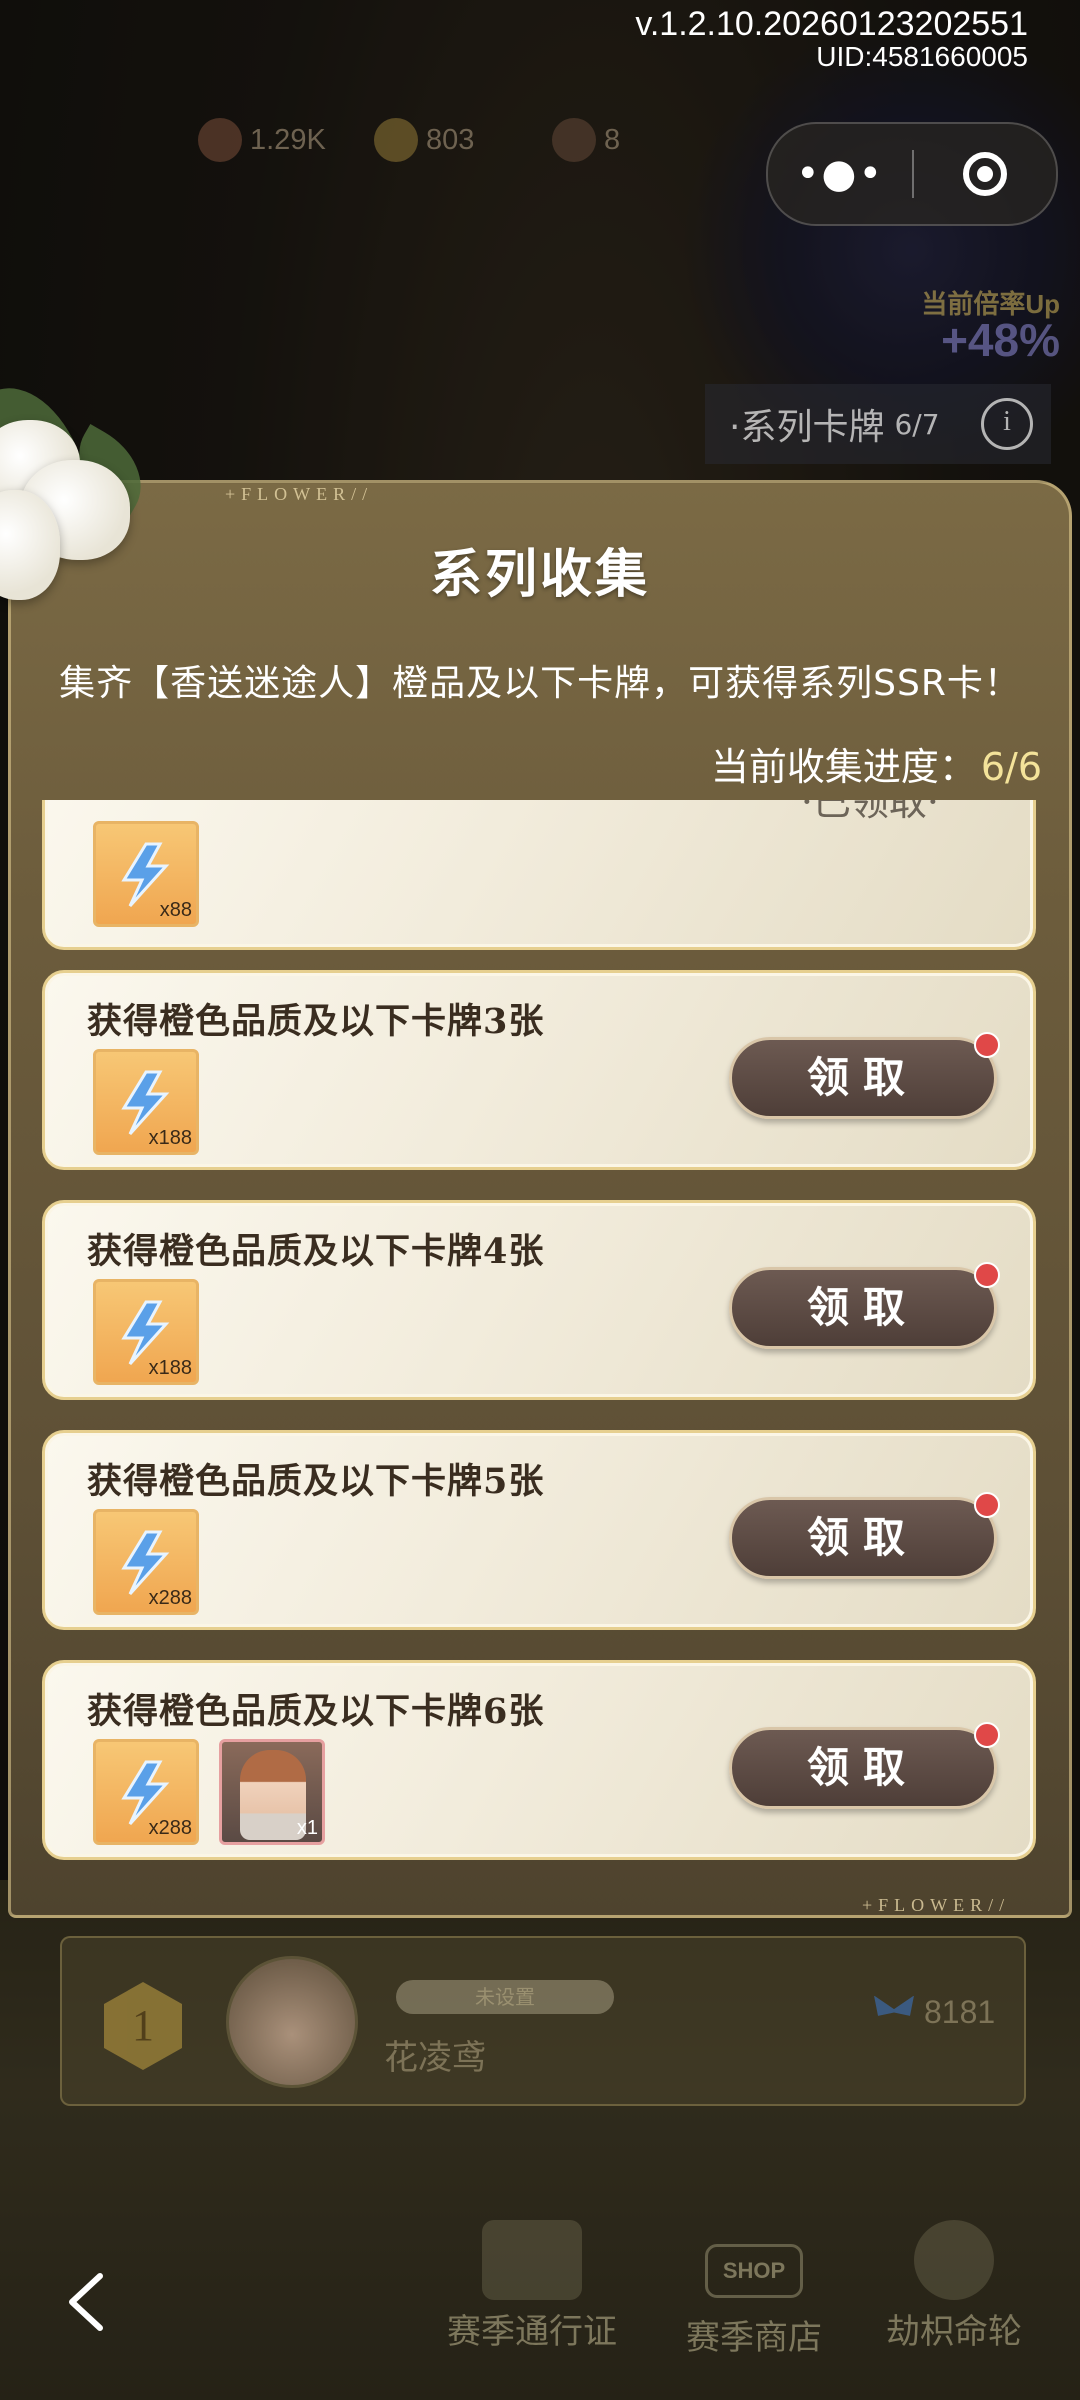 This screenshot has width=1080, height=2400. I want to click on reward-card-claimed: x88 ·已领取·, so click(539, 875).